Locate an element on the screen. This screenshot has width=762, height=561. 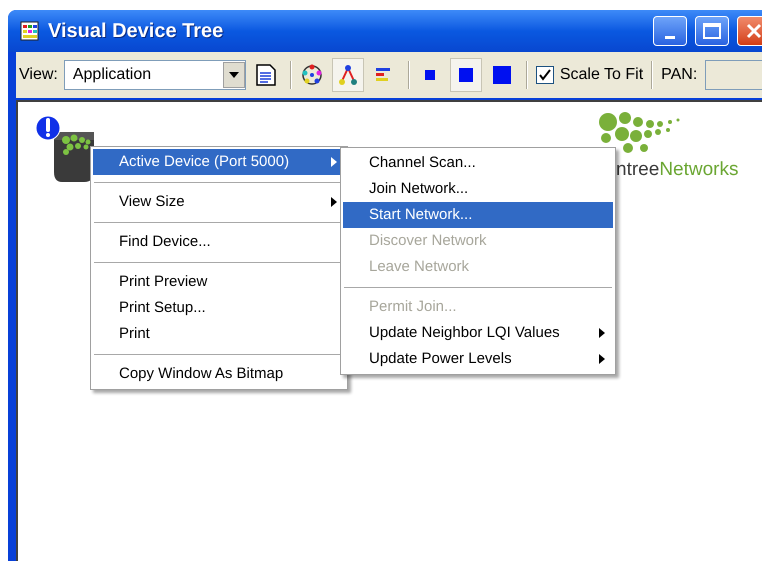
menu-item: Update Neighbor LQI Values is located at coordinates (478, 333).